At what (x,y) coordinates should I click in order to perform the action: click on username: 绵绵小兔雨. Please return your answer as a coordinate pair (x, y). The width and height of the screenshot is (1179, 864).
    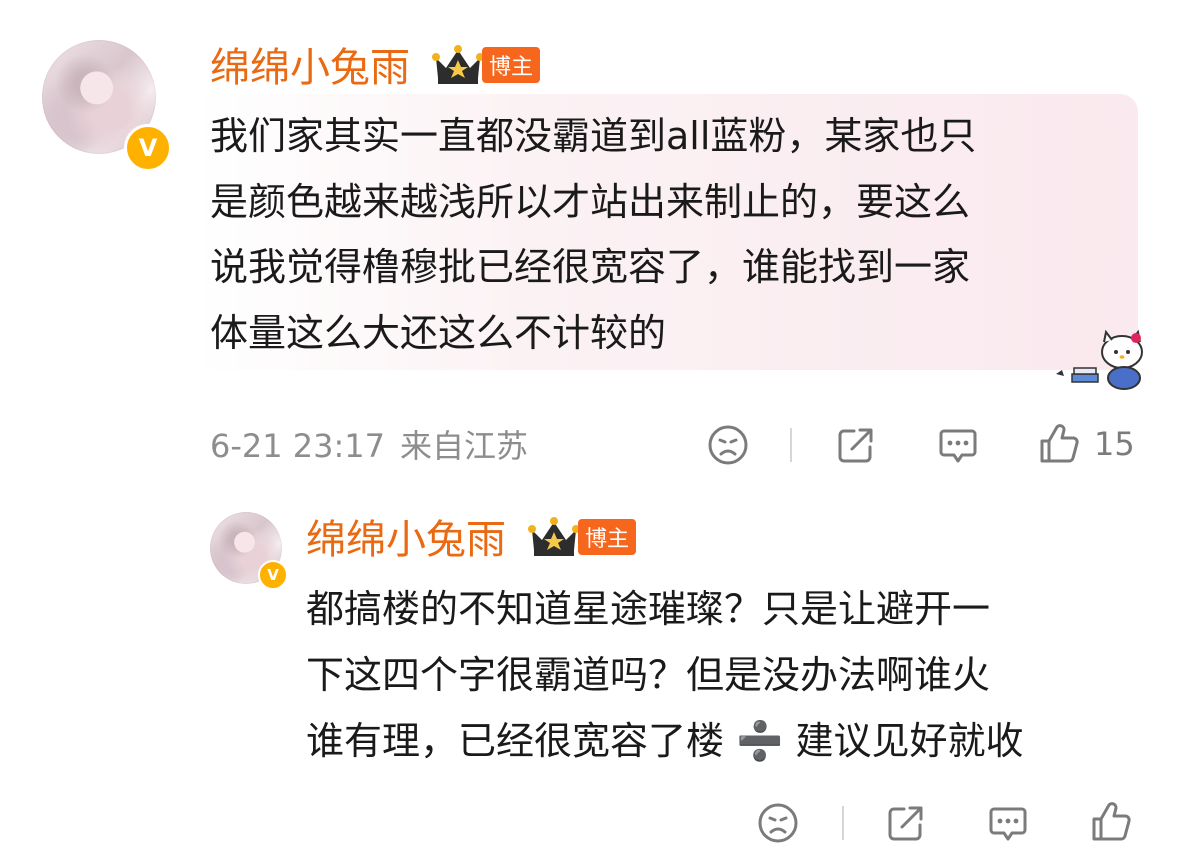
    Looking at the image, I should click on (310, 68).